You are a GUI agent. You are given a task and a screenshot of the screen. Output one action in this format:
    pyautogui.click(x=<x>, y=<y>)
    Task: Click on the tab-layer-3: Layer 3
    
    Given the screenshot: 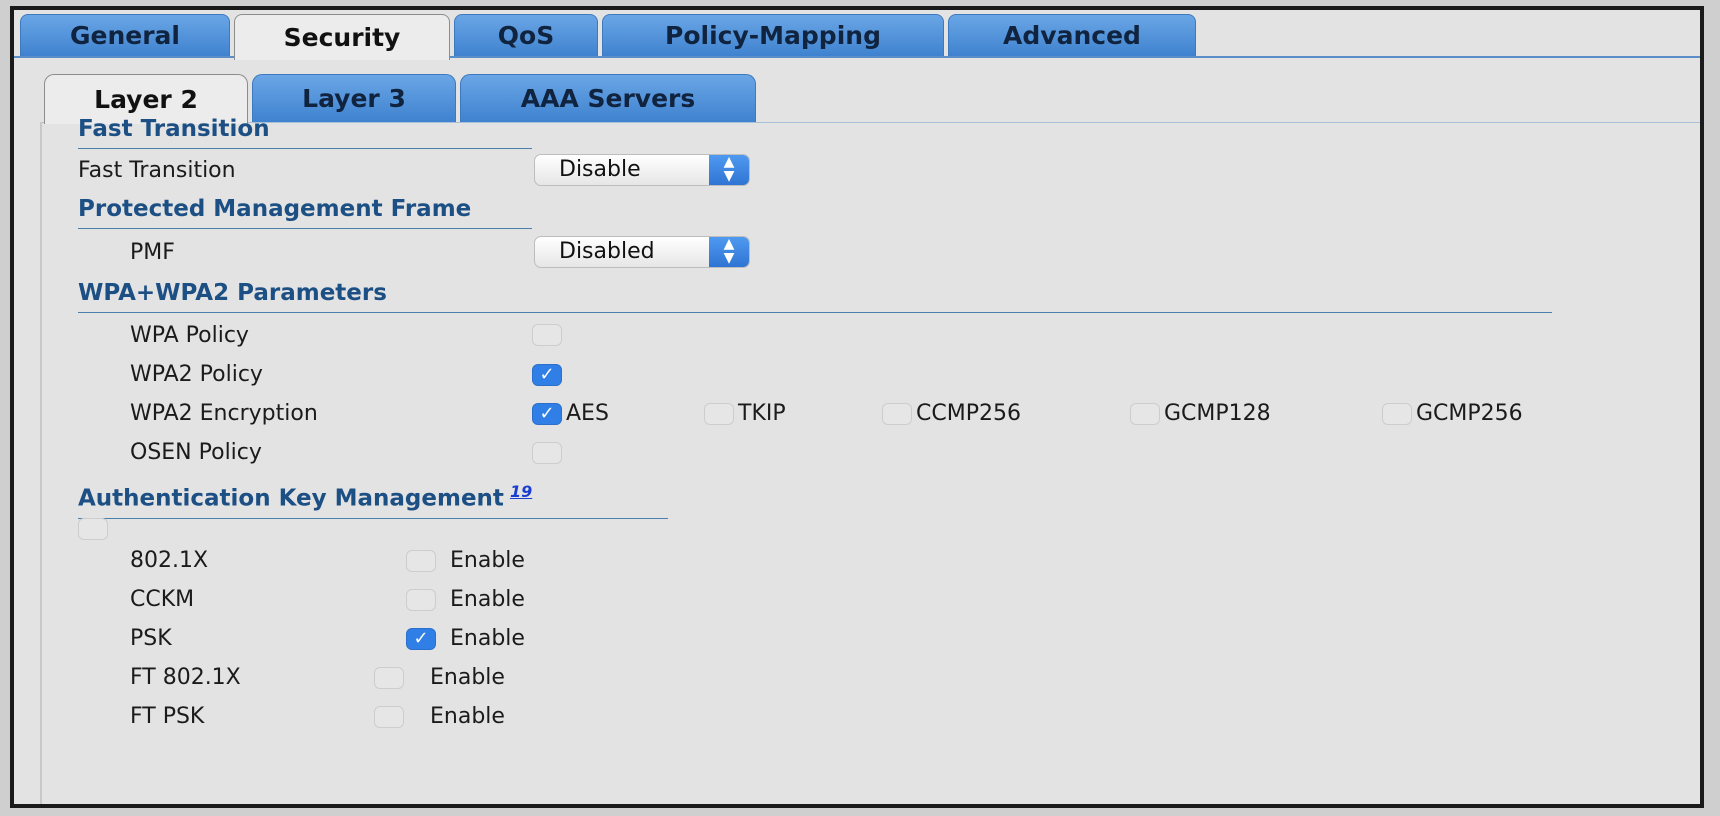 What is the action you would take?
    pyautogui.click(x=354, y=98)
    